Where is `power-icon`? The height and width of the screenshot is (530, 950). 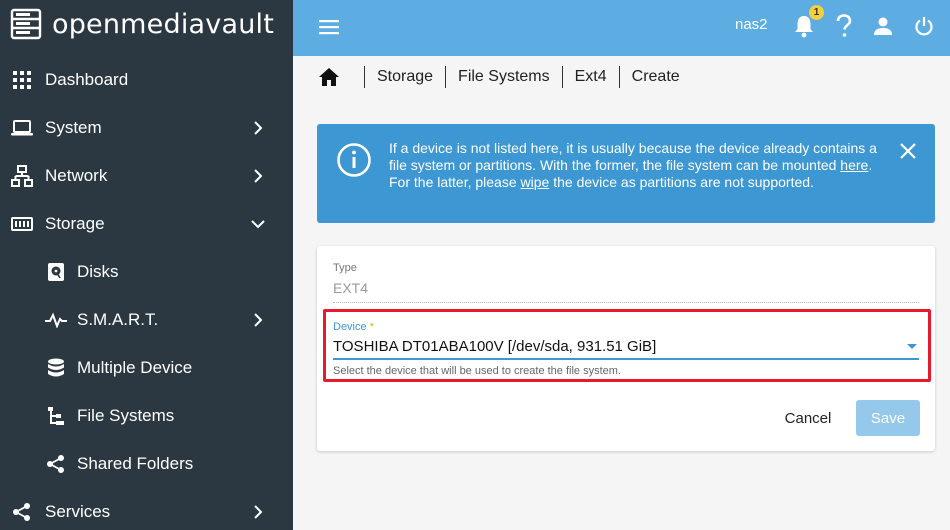 power-icon is located at coordinates (924, 26).